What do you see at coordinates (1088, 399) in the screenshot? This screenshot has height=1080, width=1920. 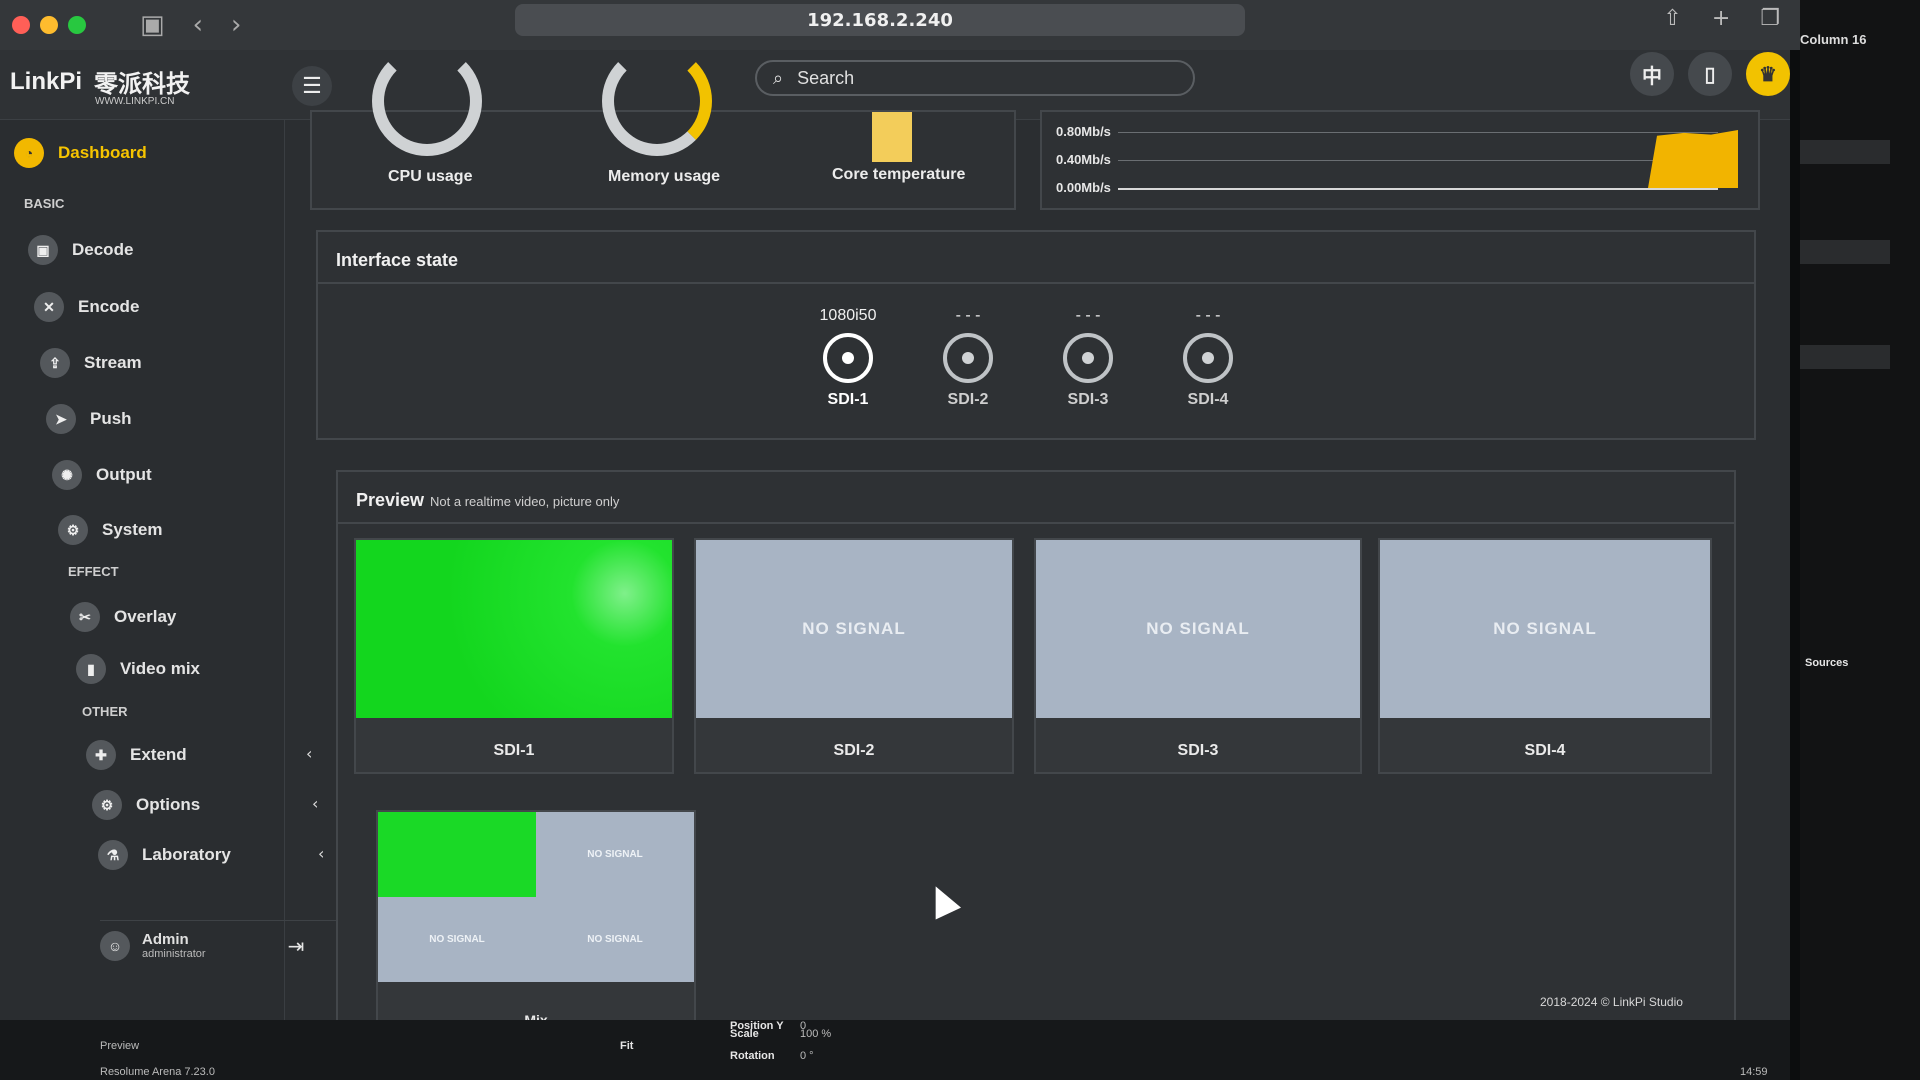 I see `sdi-name: SDI-3` at bounding box center [1088, 399].